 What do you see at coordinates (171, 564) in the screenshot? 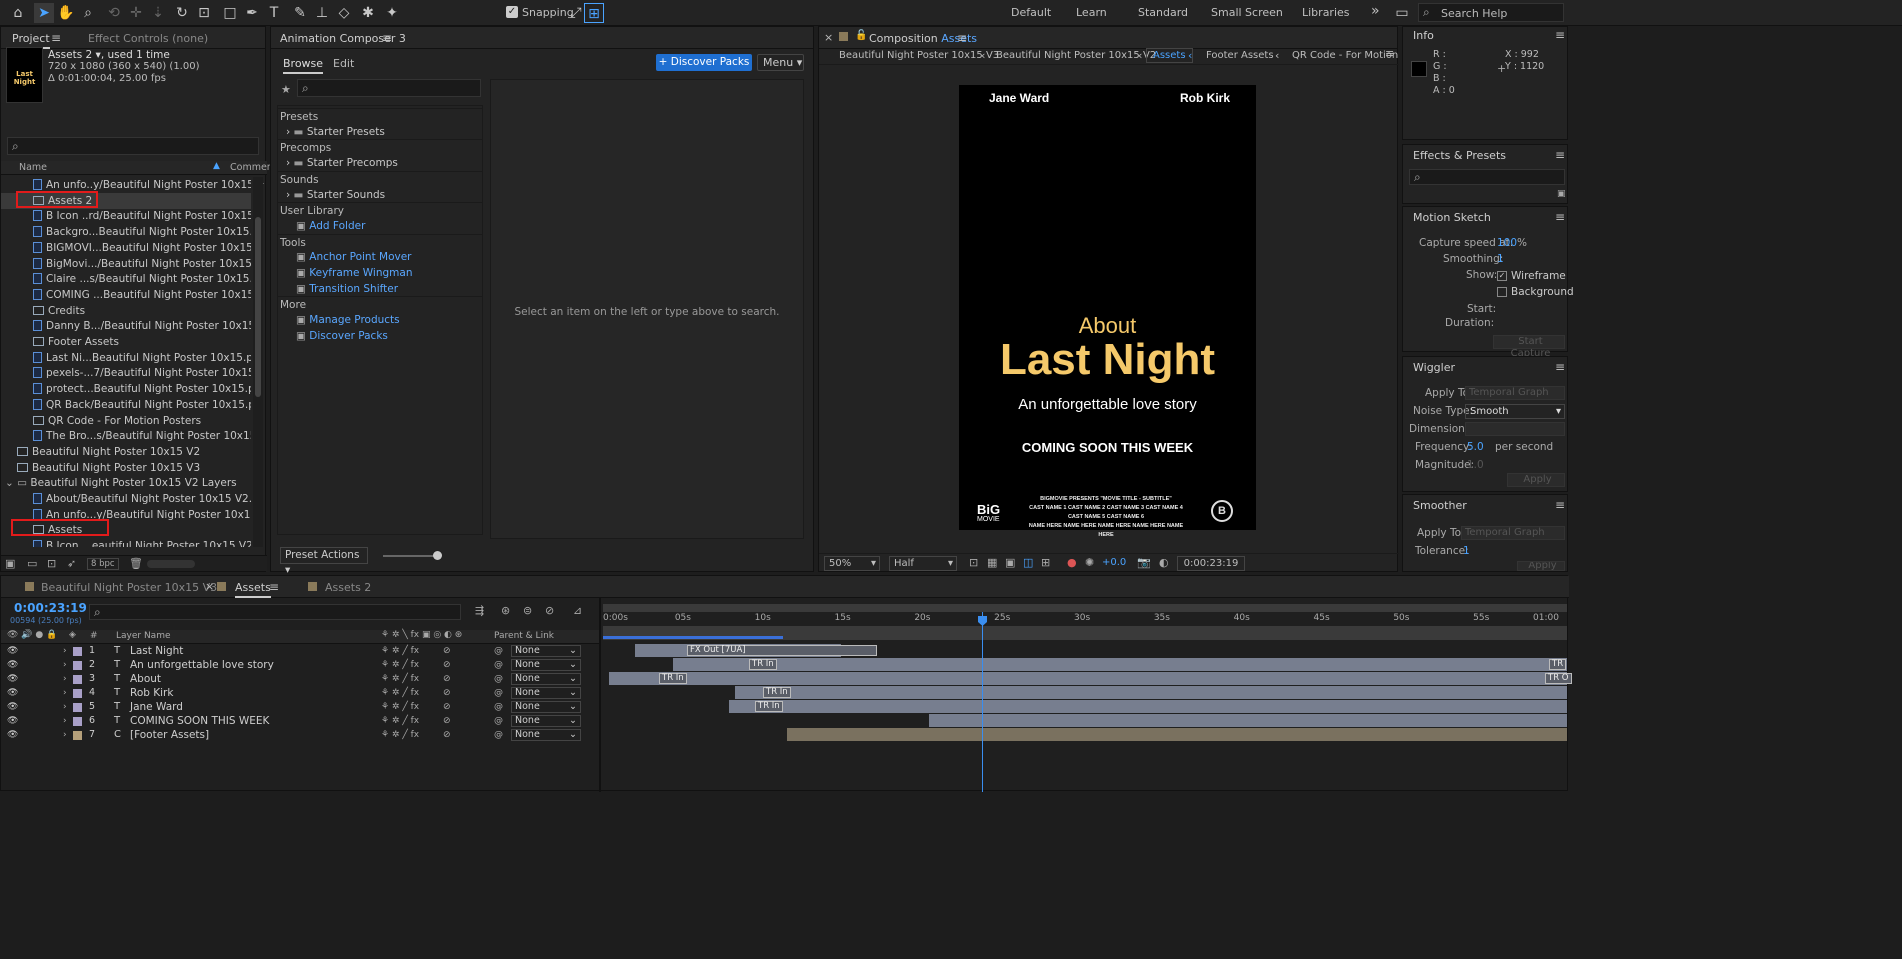
I see `thumbnail-slider` at bounding box center [171, 564].